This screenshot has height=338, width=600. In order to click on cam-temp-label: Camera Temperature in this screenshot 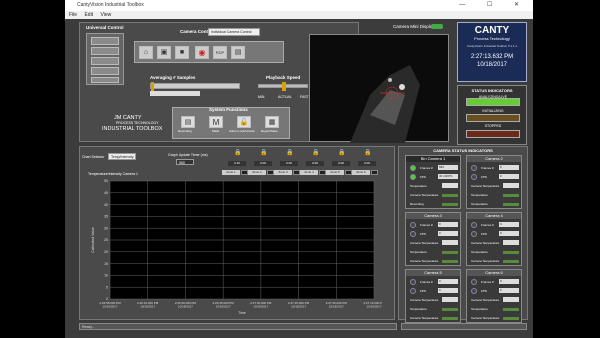, I will do `click(424, 195)`.